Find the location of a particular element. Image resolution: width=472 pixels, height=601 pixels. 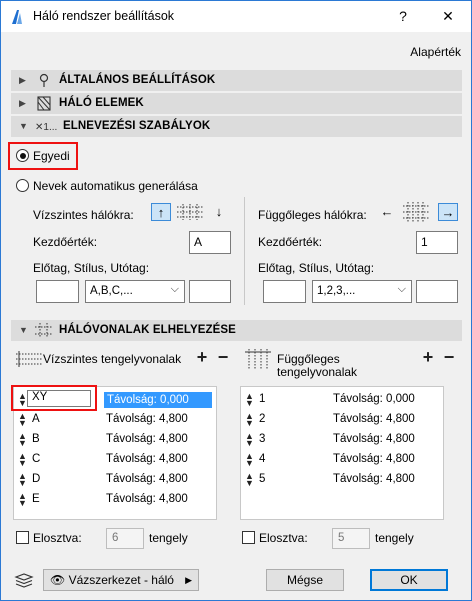

group-divider is located at coordinates (244, 251).